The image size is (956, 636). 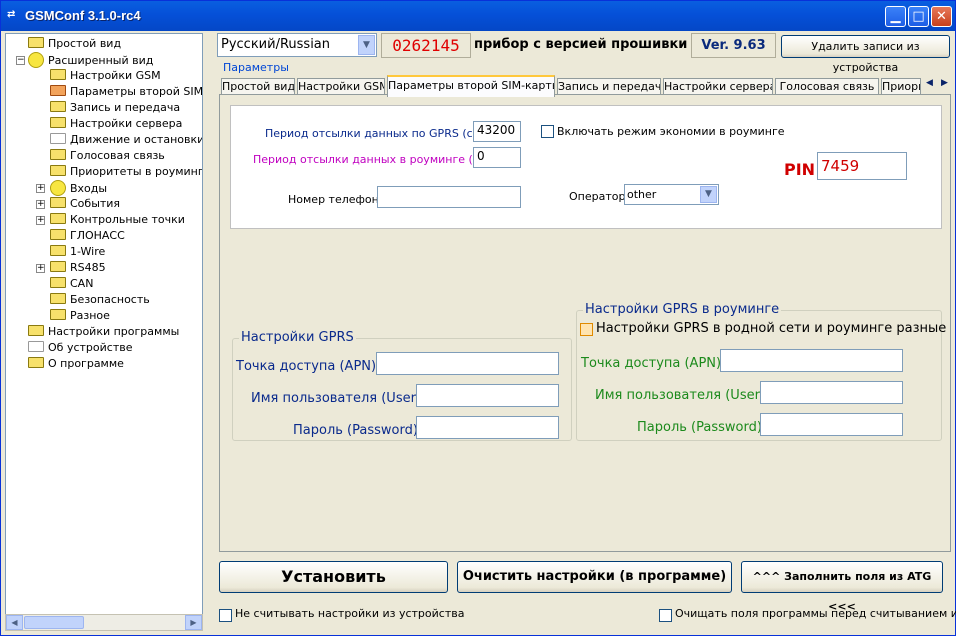 I want to click on tab-scroll-right-icon: ▶, so click(x=944, y=83).